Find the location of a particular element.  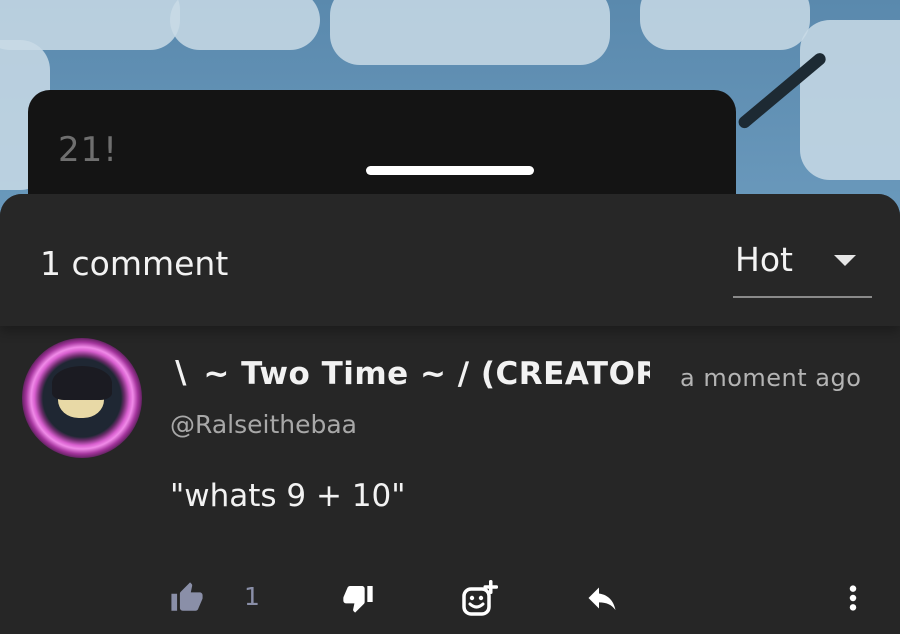

sort-dropdown: Hot is located at coordinates (802, 266).